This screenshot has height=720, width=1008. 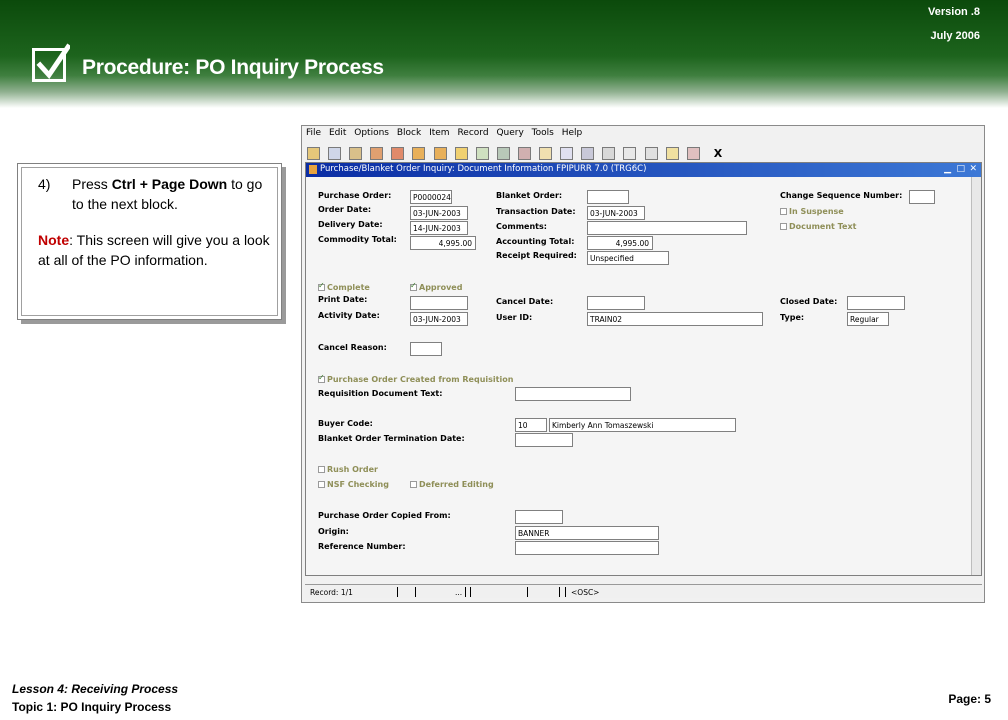 I want to click on buyer-code-field: 10, so click(x=531, y=425).